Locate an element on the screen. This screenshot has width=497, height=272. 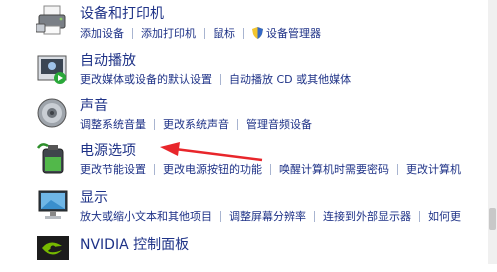
vertical-scrollbar is located at coordinates (492, 132).